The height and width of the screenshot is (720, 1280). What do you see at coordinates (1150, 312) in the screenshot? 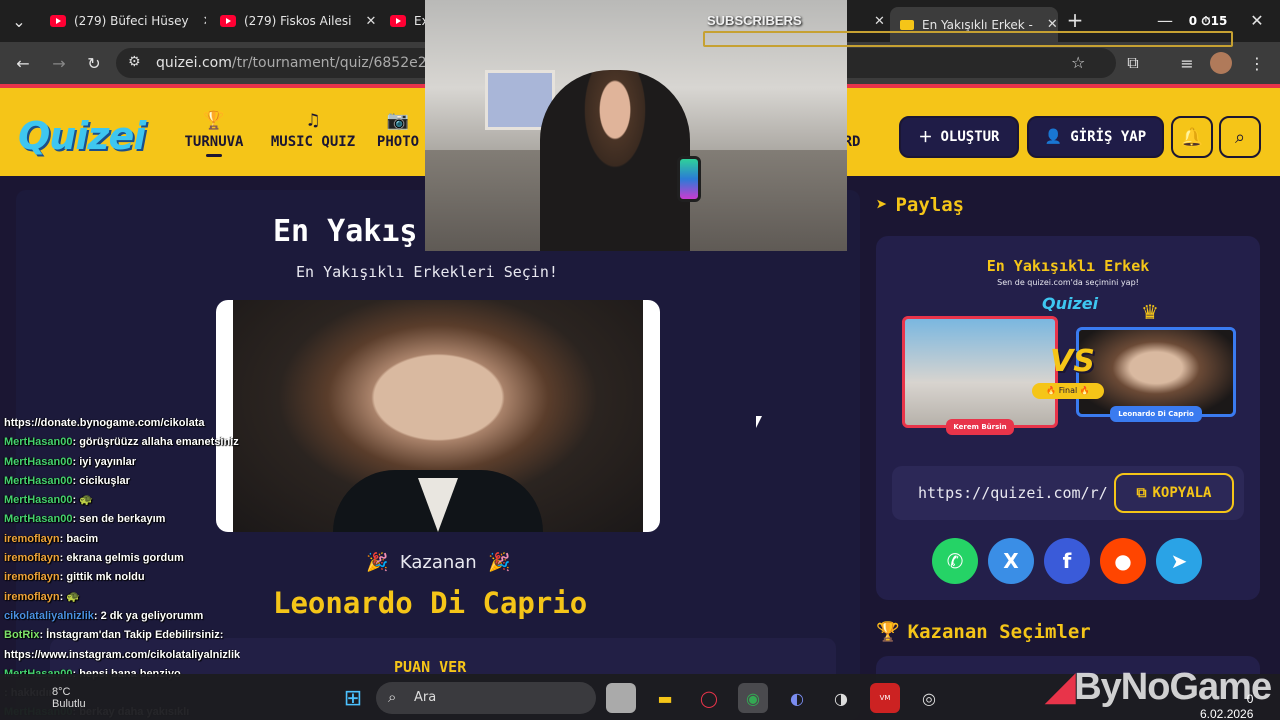
I see `crown-icon: ♛` at bounding box center [1150, 312].